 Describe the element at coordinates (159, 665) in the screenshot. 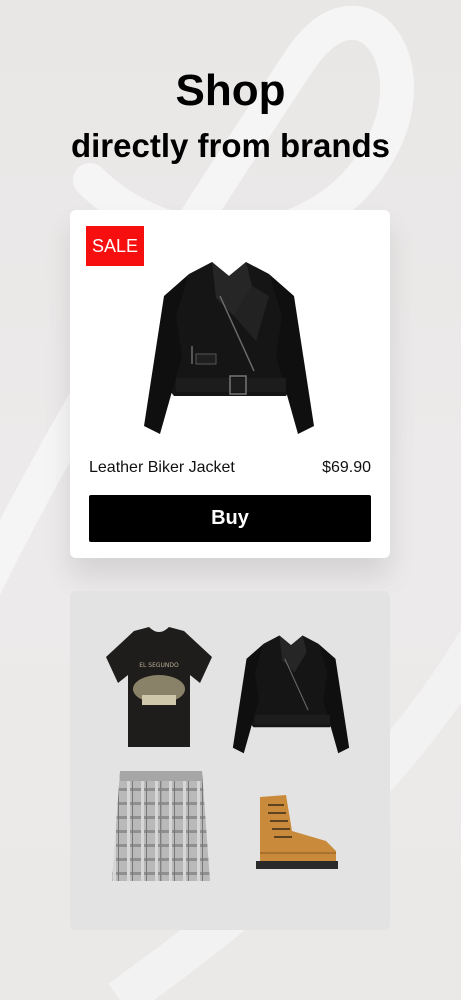

I see `tshirt-print-text: EL SEGUNDO` at that location.